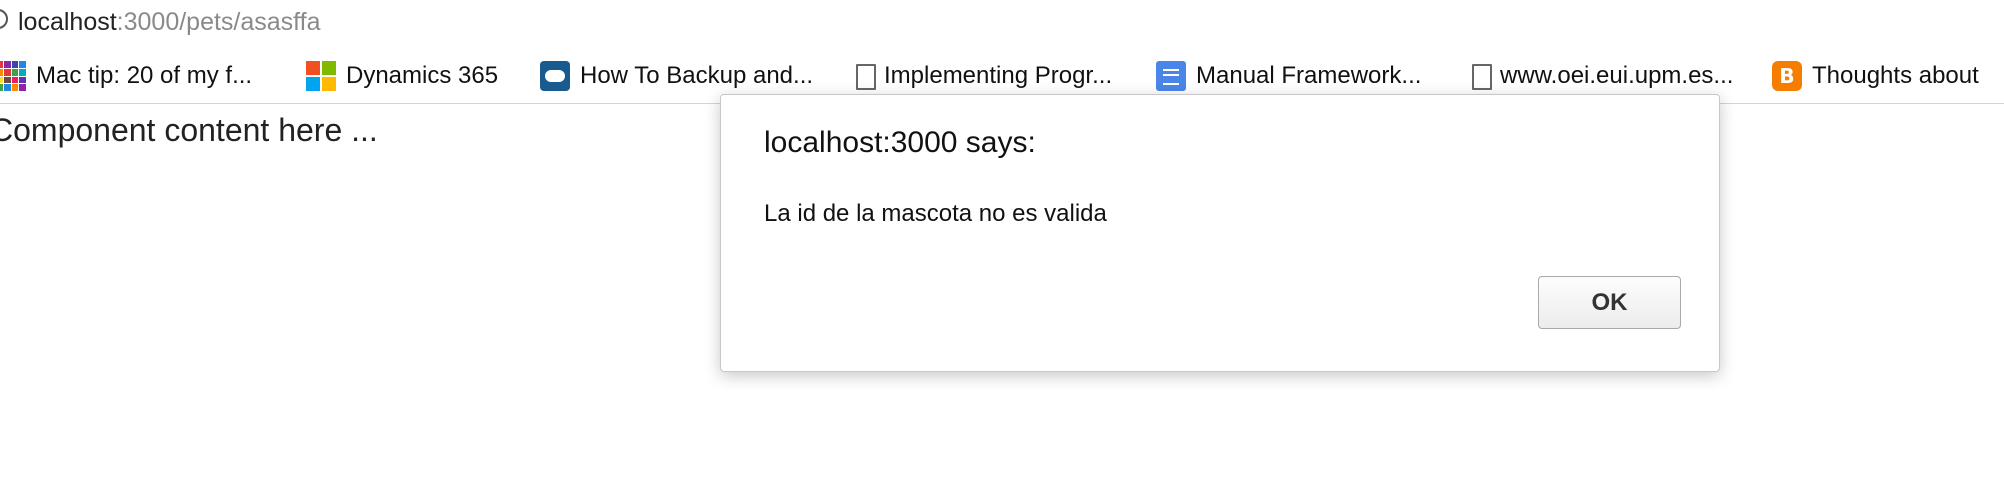 This screenshot has width=2004, height=490. Describe the element at coordinates (935, 213) in the screenshot. I see `dialog-message: La id de la mascota no es valida` at that location.